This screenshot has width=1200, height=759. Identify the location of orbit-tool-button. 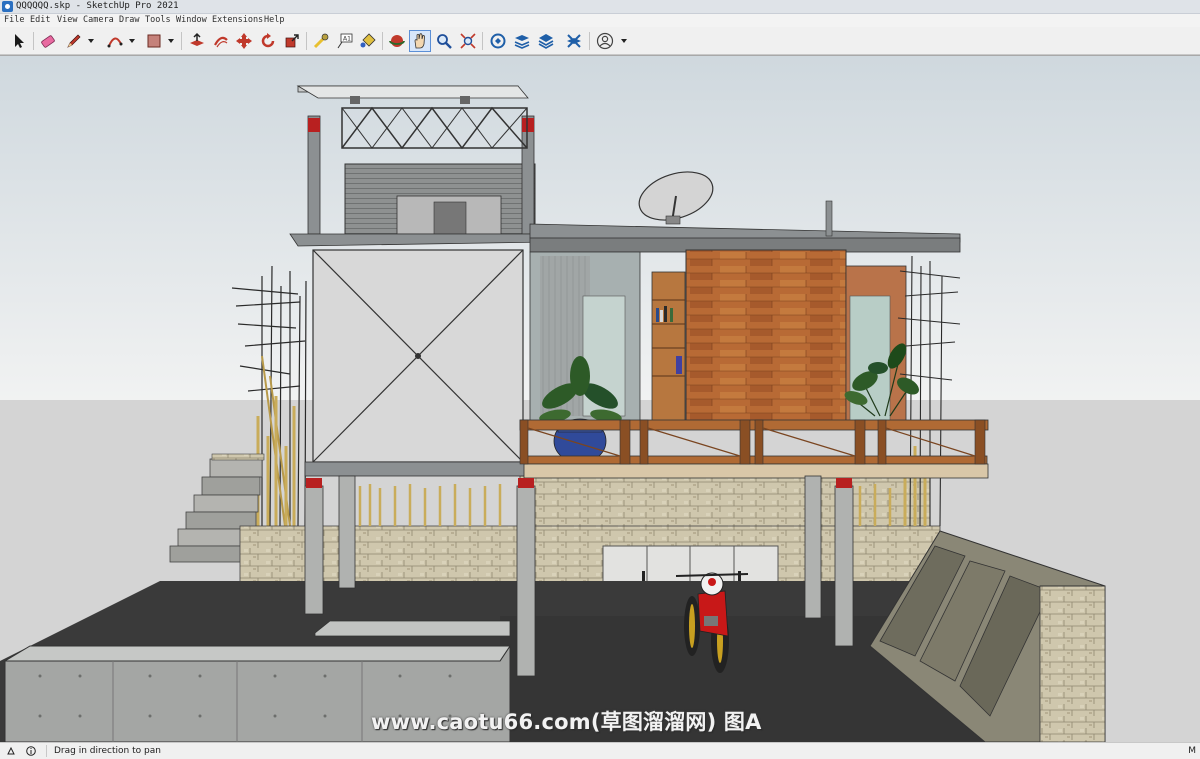
(397, 41).